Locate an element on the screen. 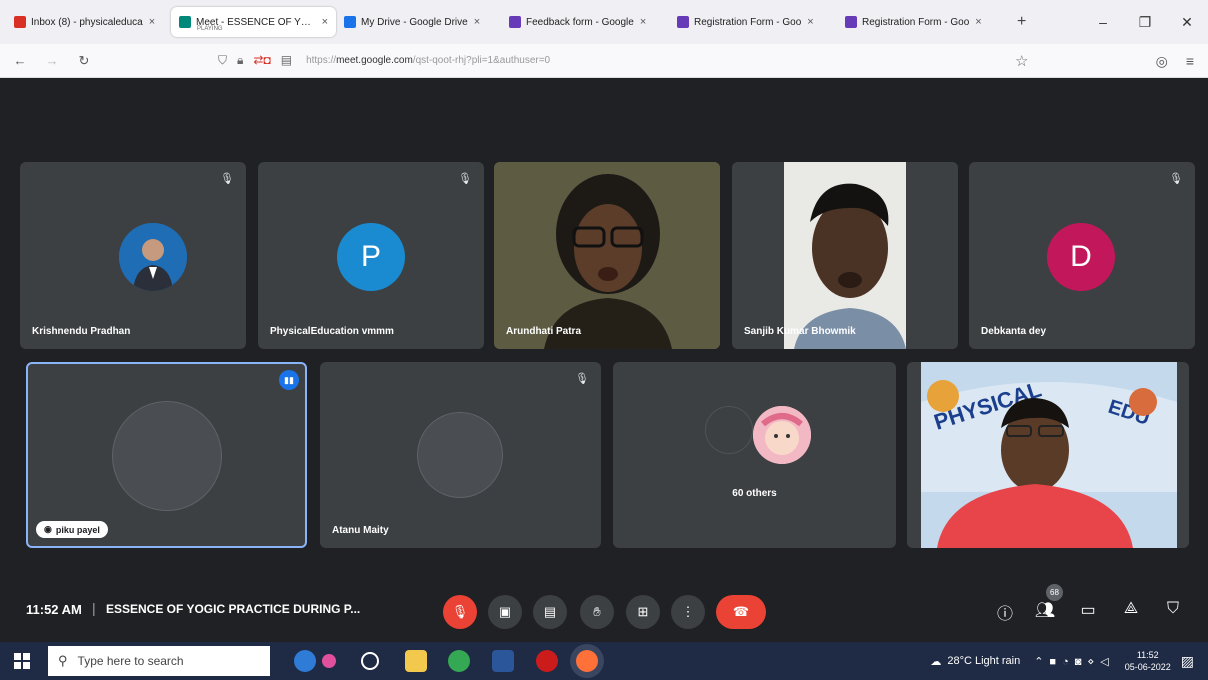  participant-name: piku payel is located at coordinates (77, 529).